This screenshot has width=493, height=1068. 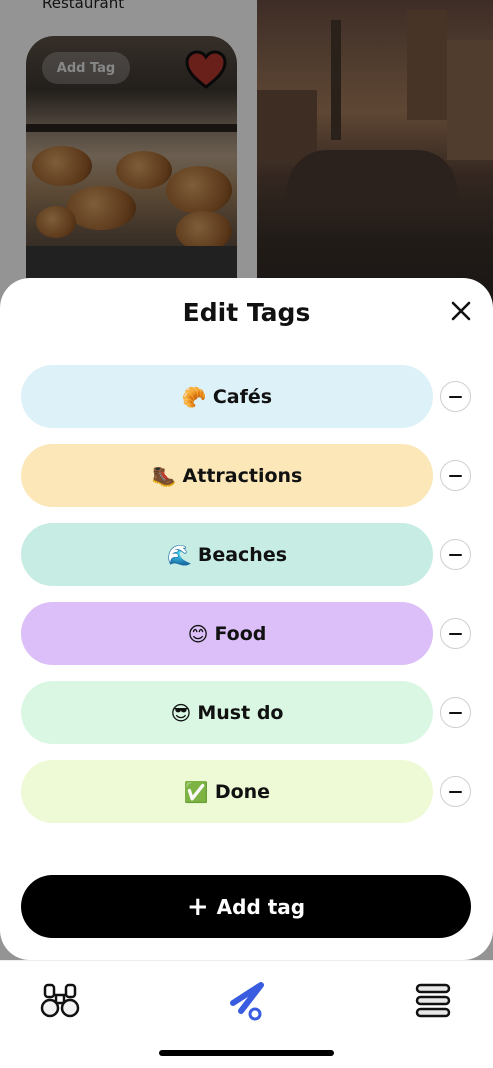 I want to click on add-tag-label: Add tag, so click(x=261, y=906).